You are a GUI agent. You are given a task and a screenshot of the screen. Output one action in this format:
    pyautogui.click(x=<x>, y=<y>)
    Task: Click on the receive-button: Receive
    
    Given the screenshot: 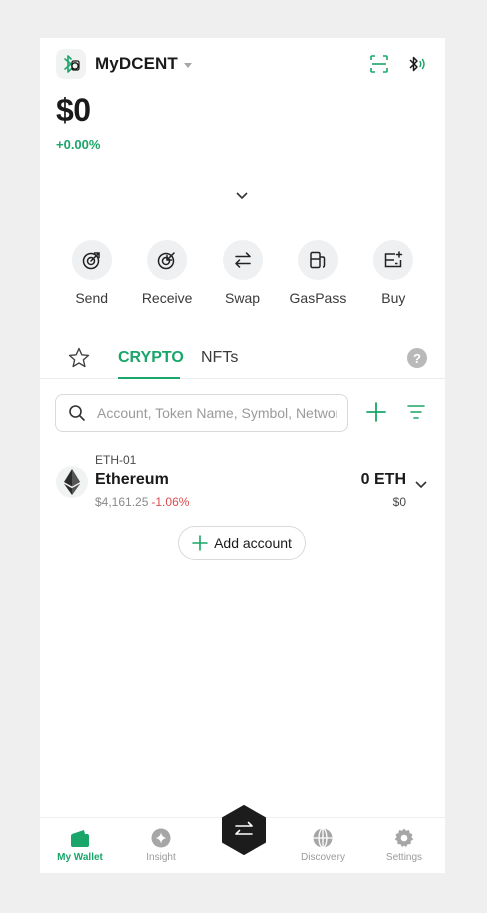 What is the action you would take?
    pyautogui.click(x=166, y=273)
    